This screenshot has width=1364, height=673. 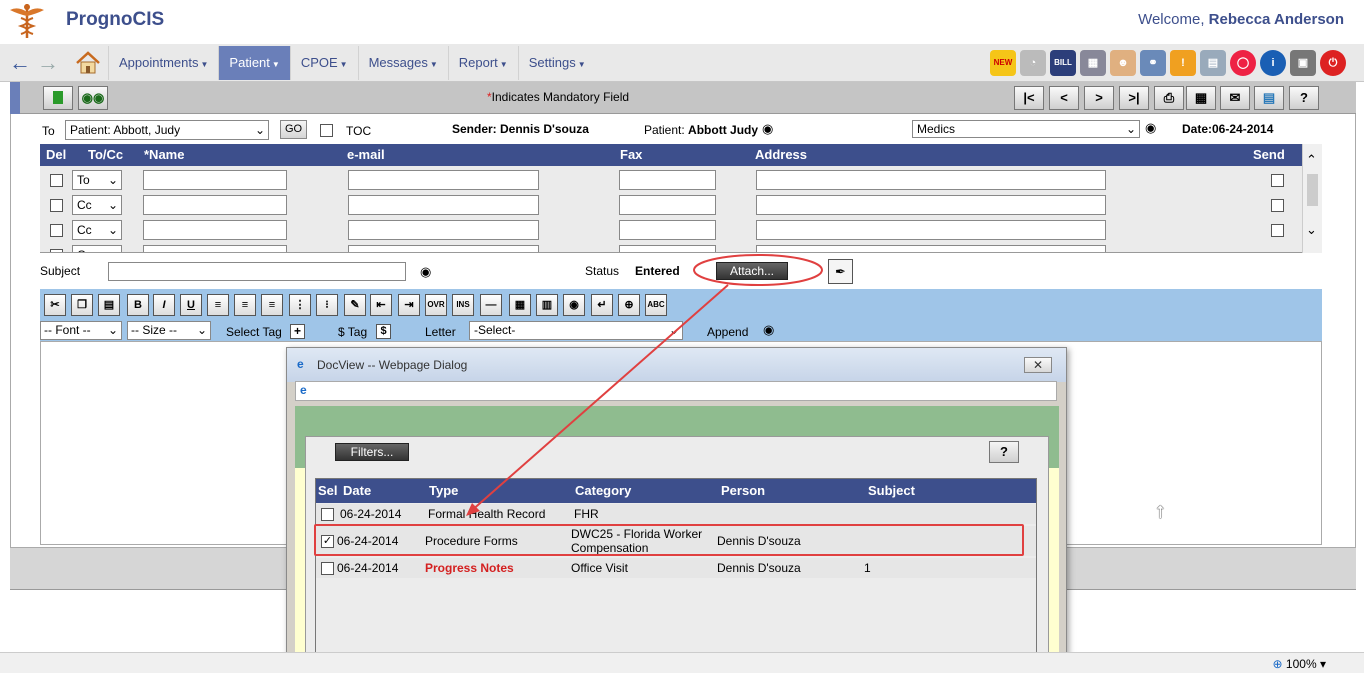 I want to click on letter-select: -Select- ⌄, so click(x=576, y=330).